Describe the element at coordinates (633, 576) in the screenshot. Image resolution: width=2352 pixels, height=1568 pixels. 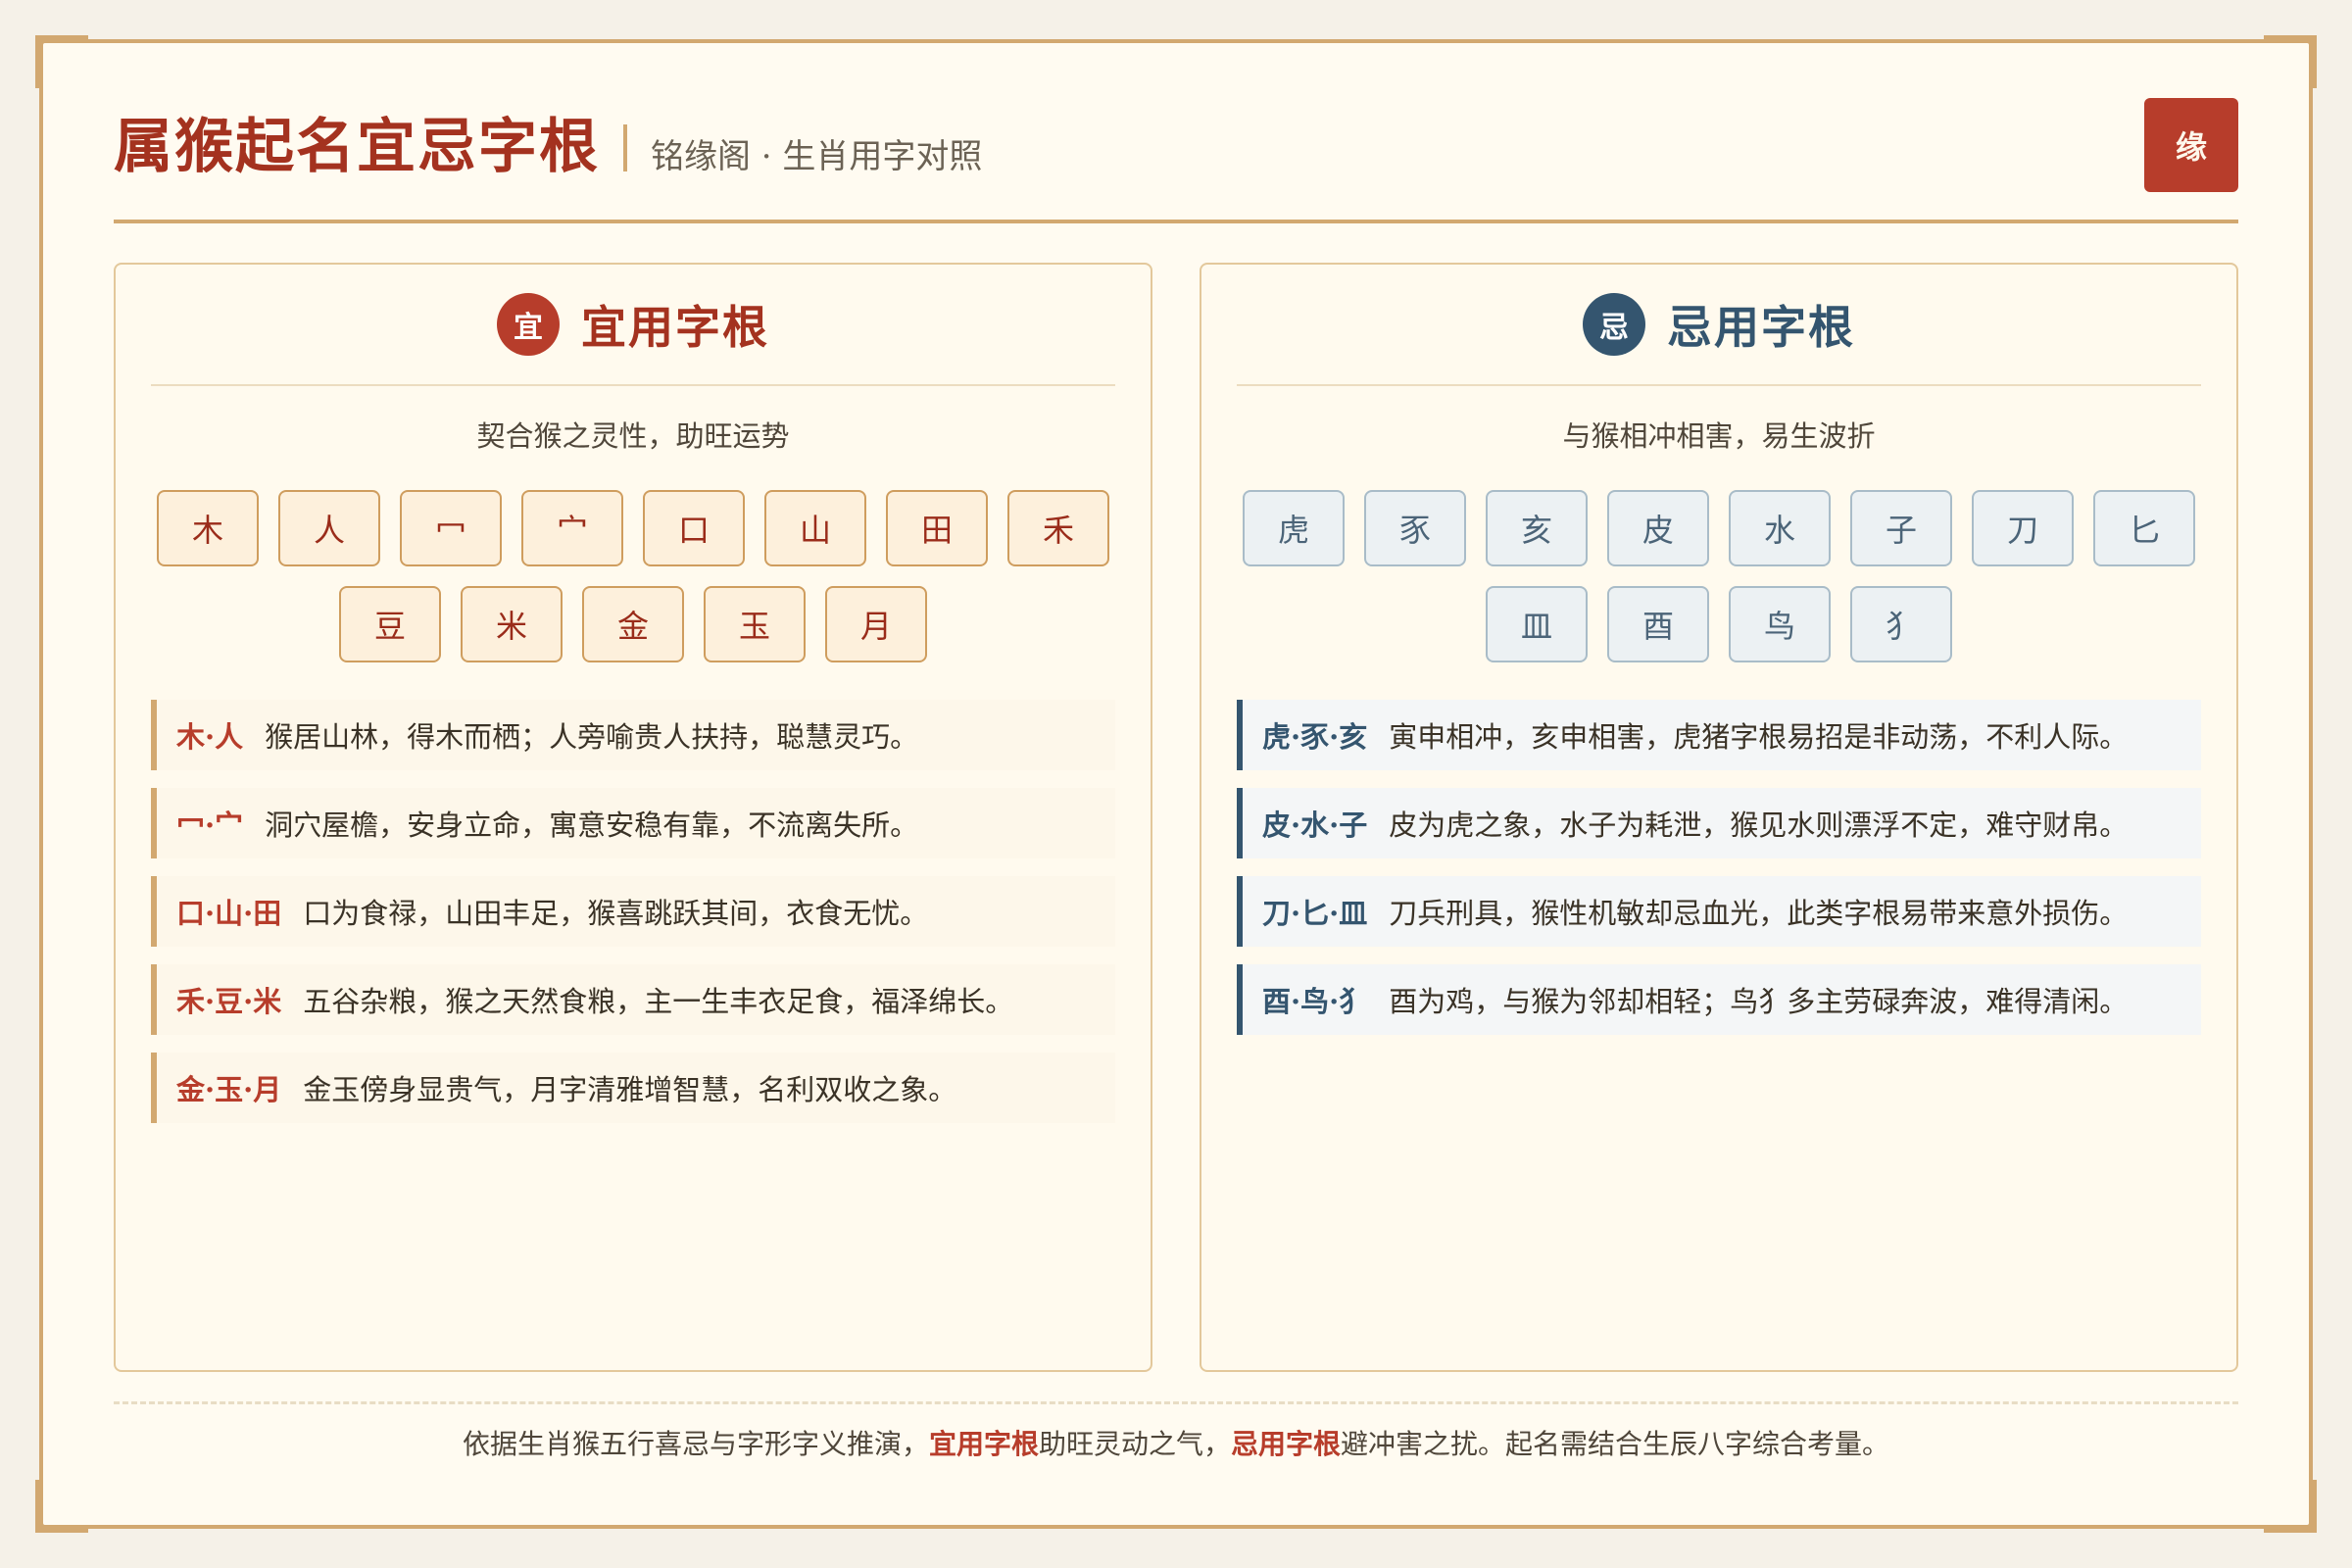
I see `favorable-radical-list: 木 人 冖 宀 口 山 田 禾 豆 米 金 玉 月` at that location.